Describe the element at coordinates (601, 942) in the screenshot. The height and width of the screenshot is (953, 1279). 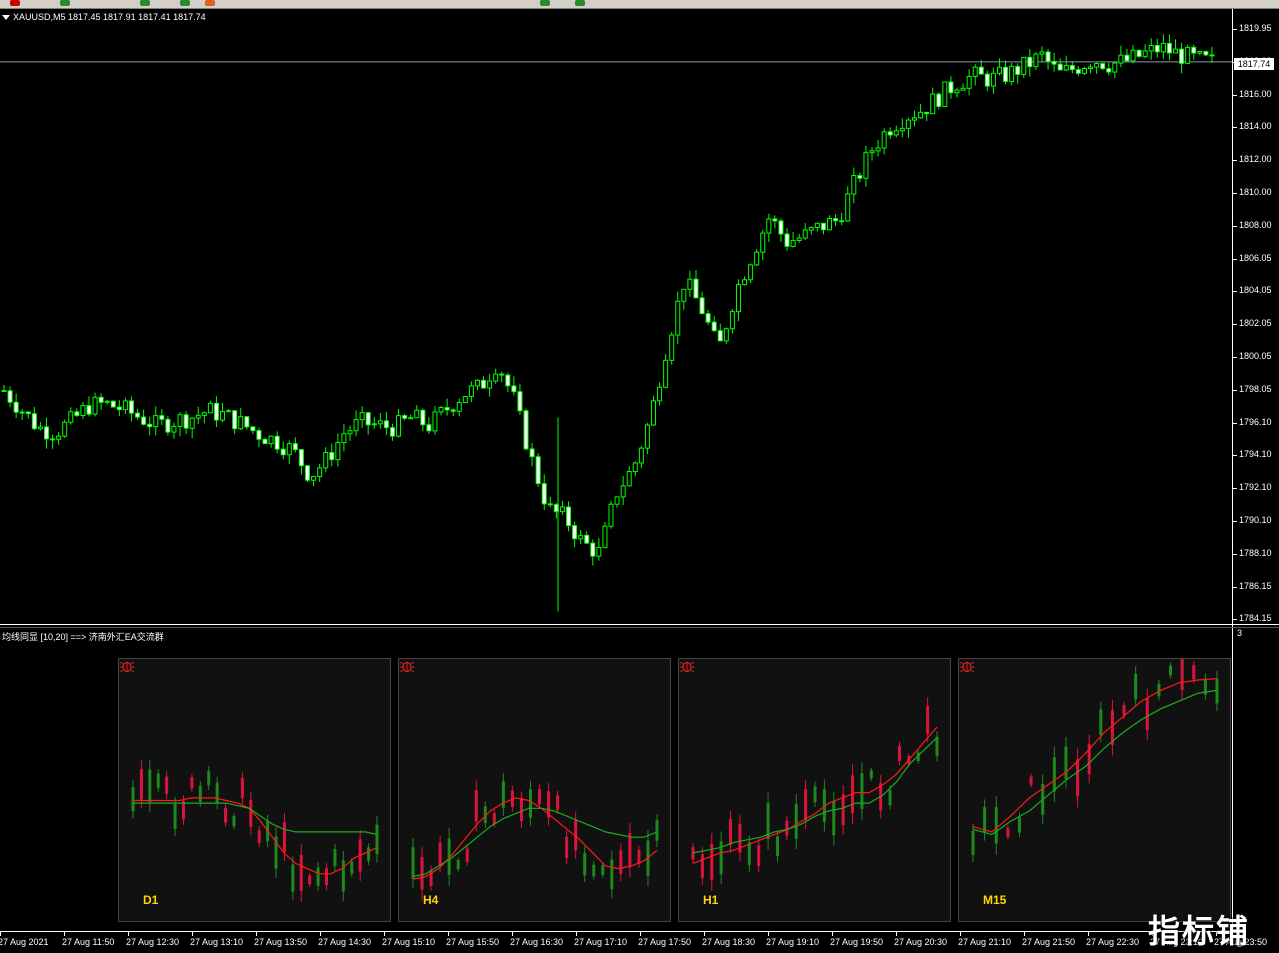
I see `time-label: 27 Aug 17:10` at that location.